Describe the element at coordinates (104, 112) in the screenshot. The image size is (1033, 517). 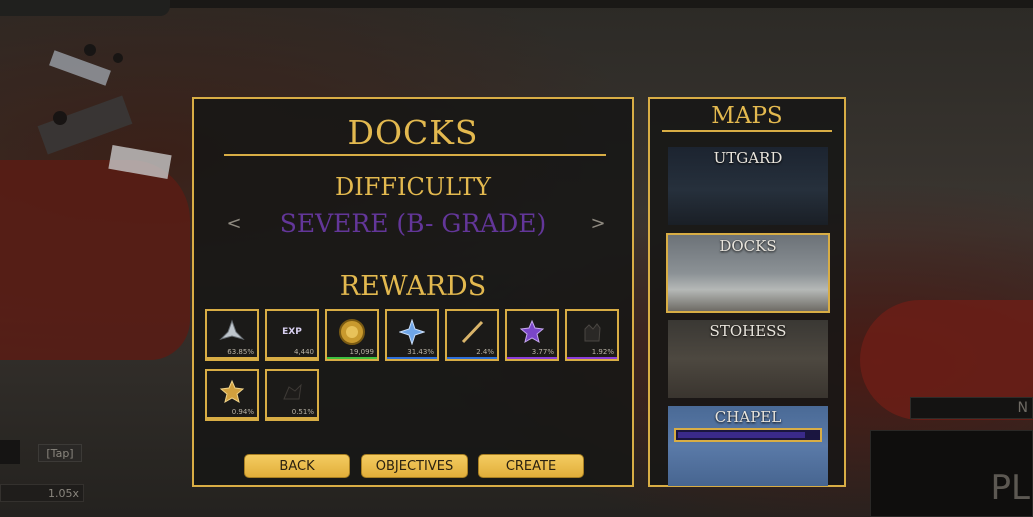
I see `background-machine` at that location.